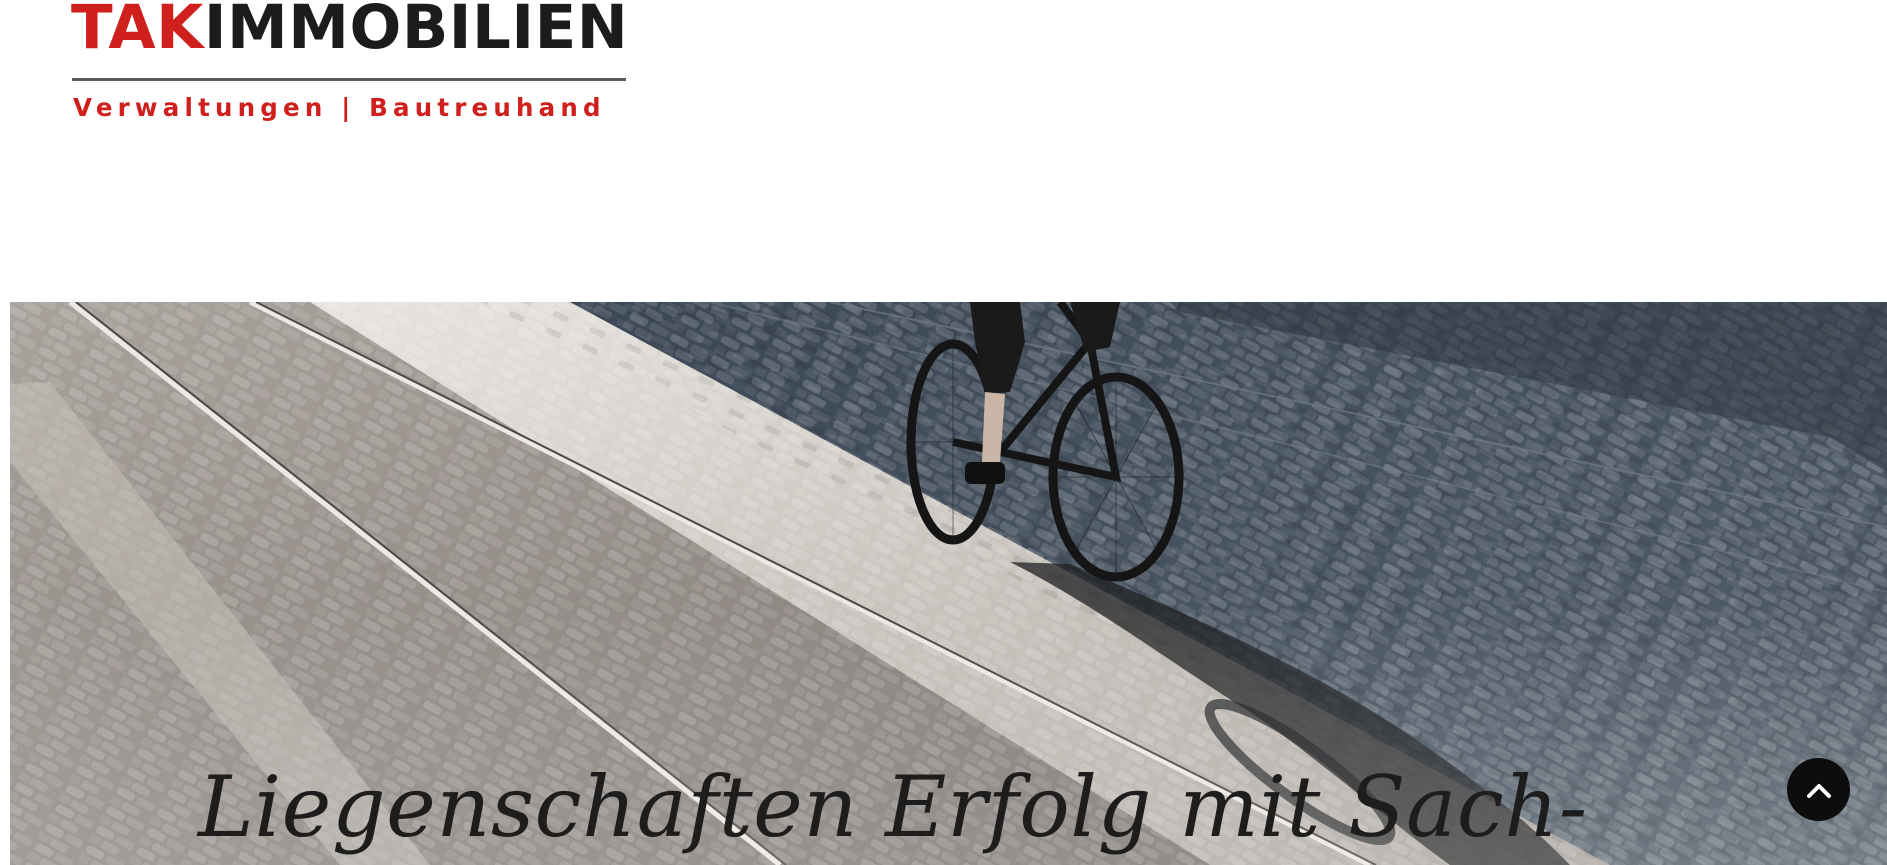 The width and height of the screenshot is (1887, 865). I want to click on logo-tagline: Verwaltungen | Bautreuhand, so click(339, 107).